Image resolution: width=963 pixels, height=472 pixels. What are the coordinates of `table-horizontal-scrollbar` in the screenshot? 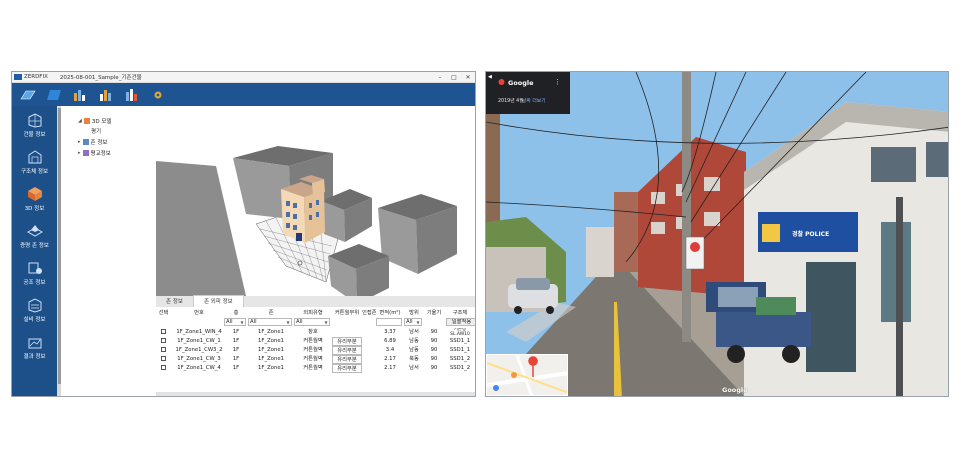 It's located at (315, 394).